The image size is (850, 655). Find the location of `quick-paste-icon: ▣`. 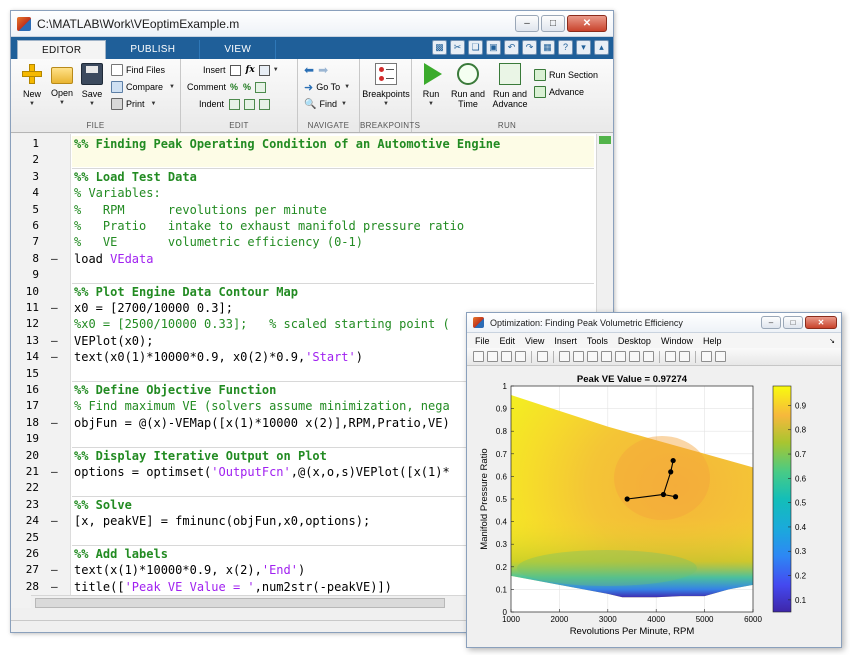

quick-paste-icon: ▣ is located at coordinates (493, 47).